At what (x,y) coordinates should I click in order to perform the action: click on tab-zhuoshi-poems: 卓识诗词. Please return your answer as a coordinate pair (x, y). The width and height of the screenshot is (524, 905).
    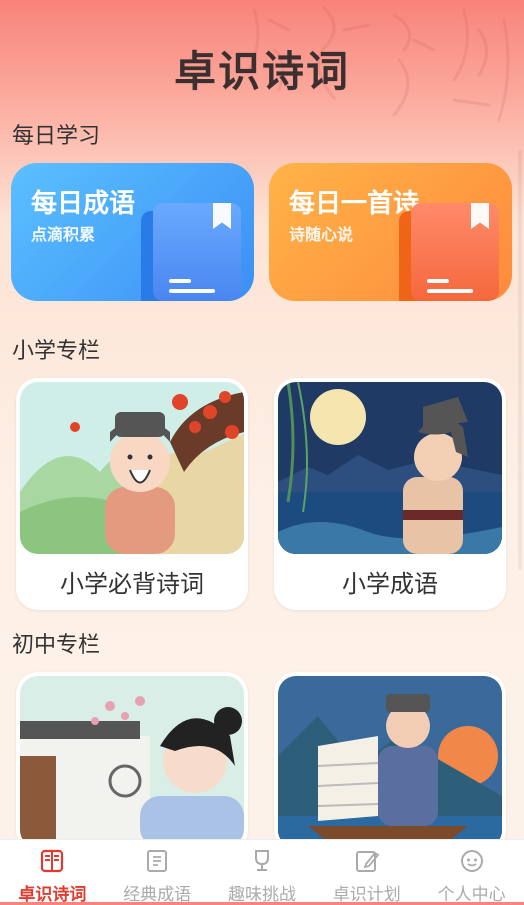
    Looking at the image, I should click on (52, 872).